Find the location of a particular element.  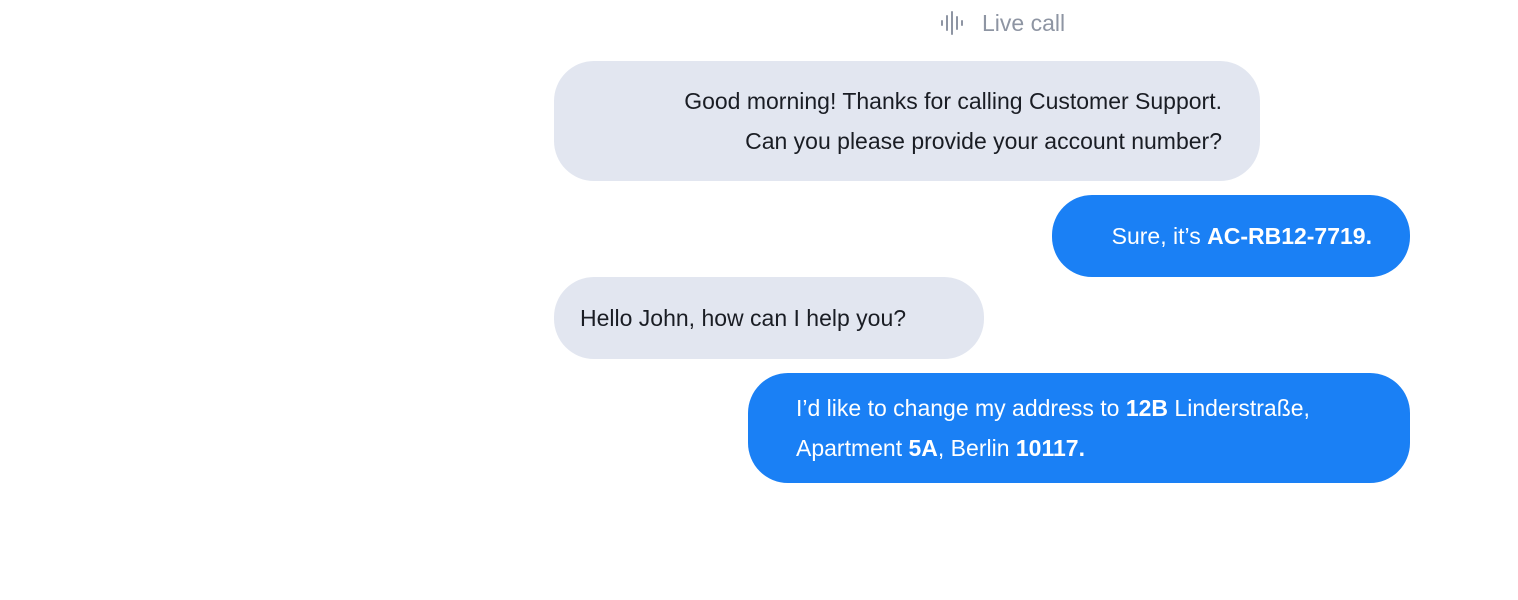

message-line: Apartment 5A, Berlin 10117. is located at coordinates (1088, 448).